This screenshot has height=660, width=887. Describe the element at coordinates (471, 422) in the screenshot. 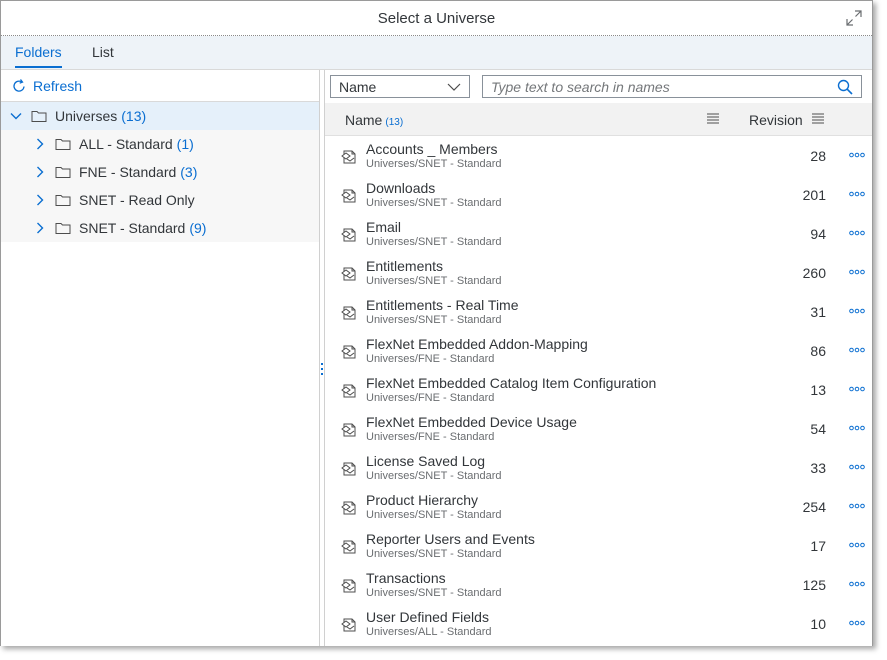

I see `universe-name: FlexNet Embedded Device Usage` at that location.